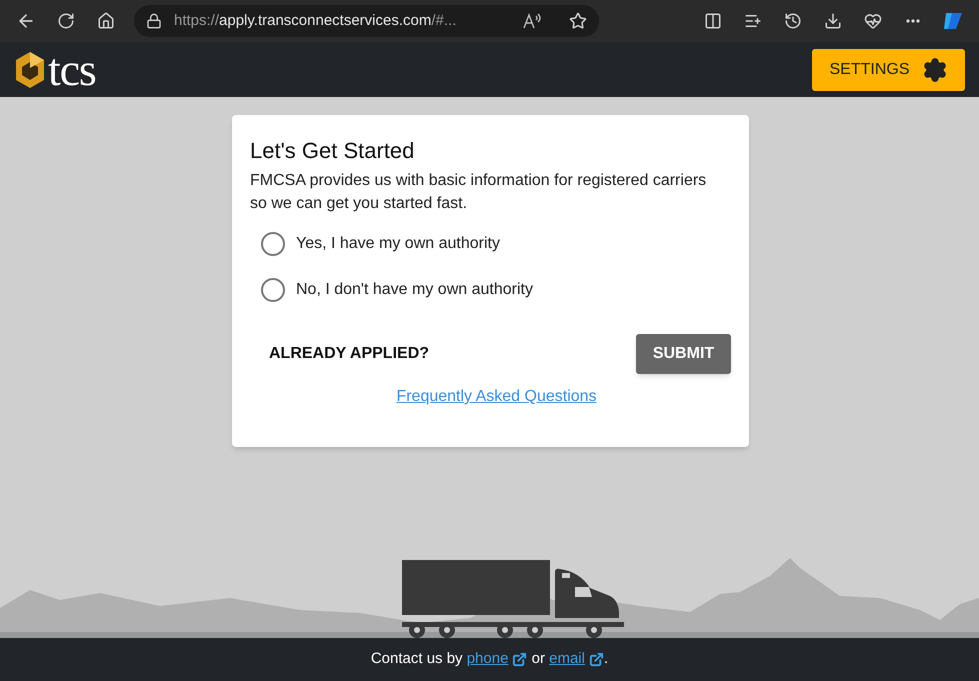  I want to click on refresh-icon, so click(66, 21).